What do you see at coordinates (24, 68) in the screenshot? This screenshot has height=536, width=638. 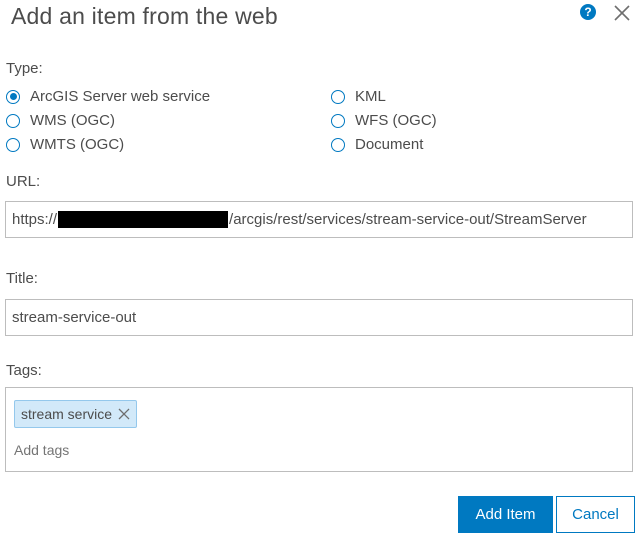 I see `type-label: Type:` at bounding box center [24, 68].